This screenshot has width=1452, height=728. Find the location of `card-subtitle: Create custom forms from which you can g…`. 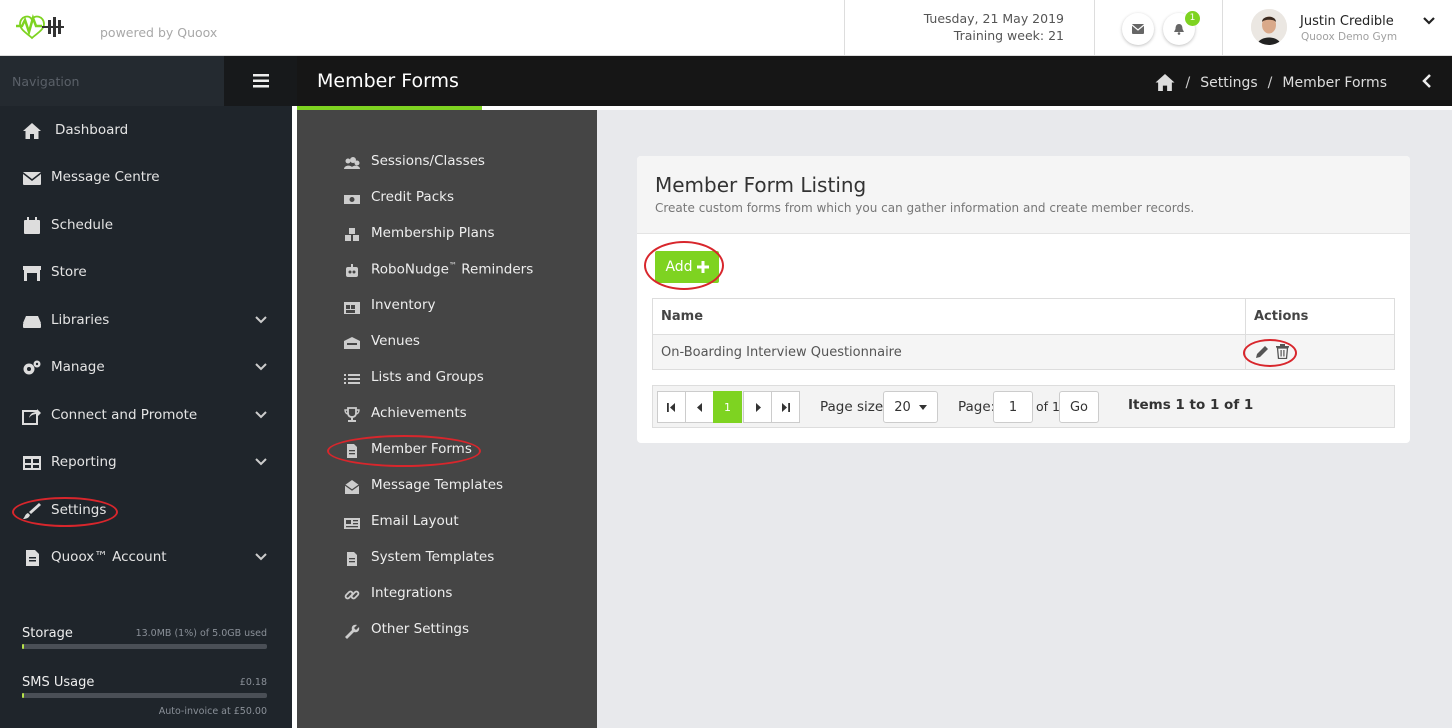

card-subtitle: Create custom forms from which you can g… is located at coordinates (925, 208).